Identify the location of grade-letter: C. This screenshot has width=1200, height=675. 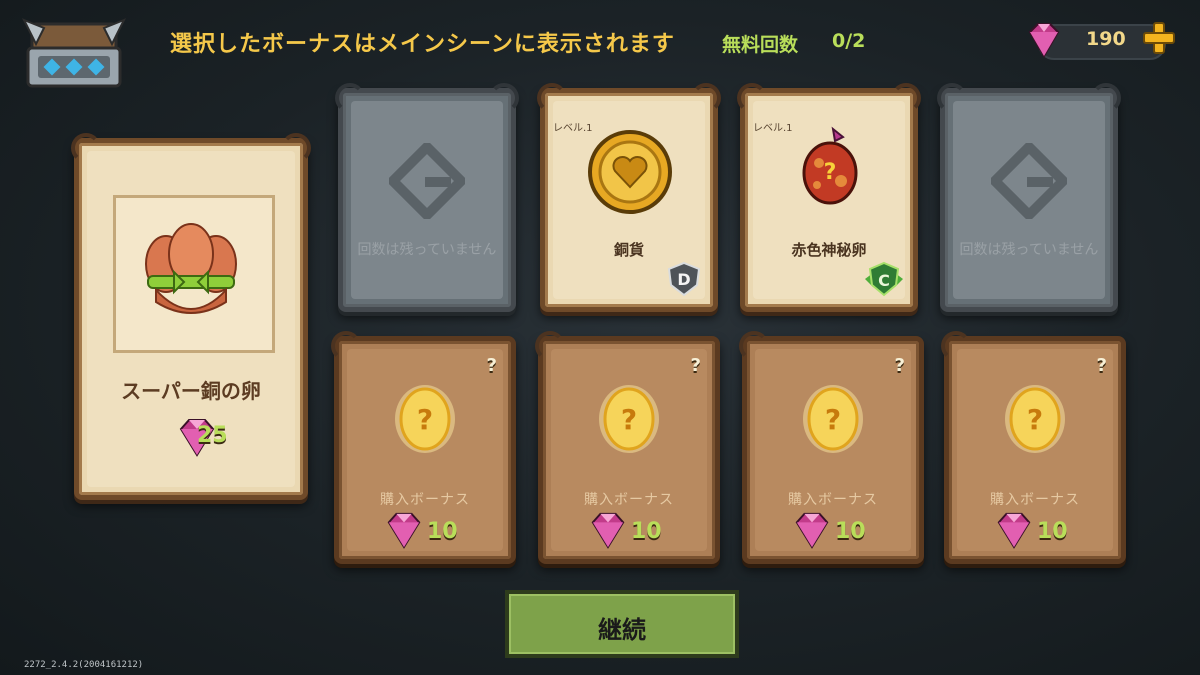
(884, 280).